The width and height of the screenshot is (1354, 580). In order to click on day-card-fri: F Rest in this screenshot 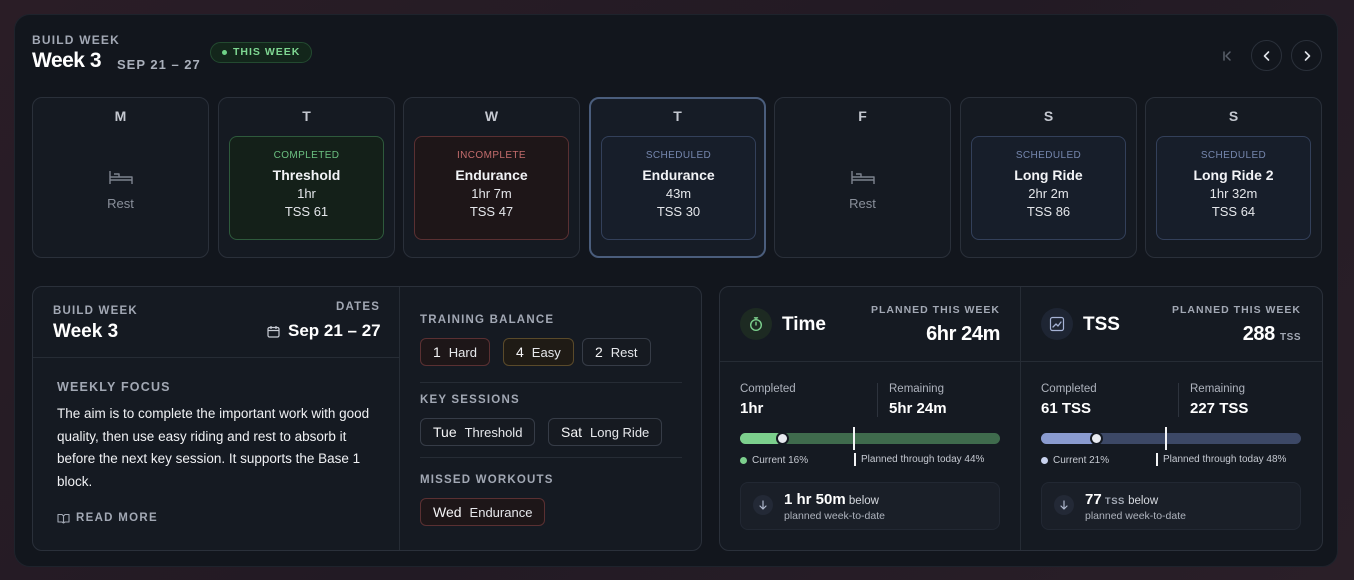, I will do `click(862, 177)`.